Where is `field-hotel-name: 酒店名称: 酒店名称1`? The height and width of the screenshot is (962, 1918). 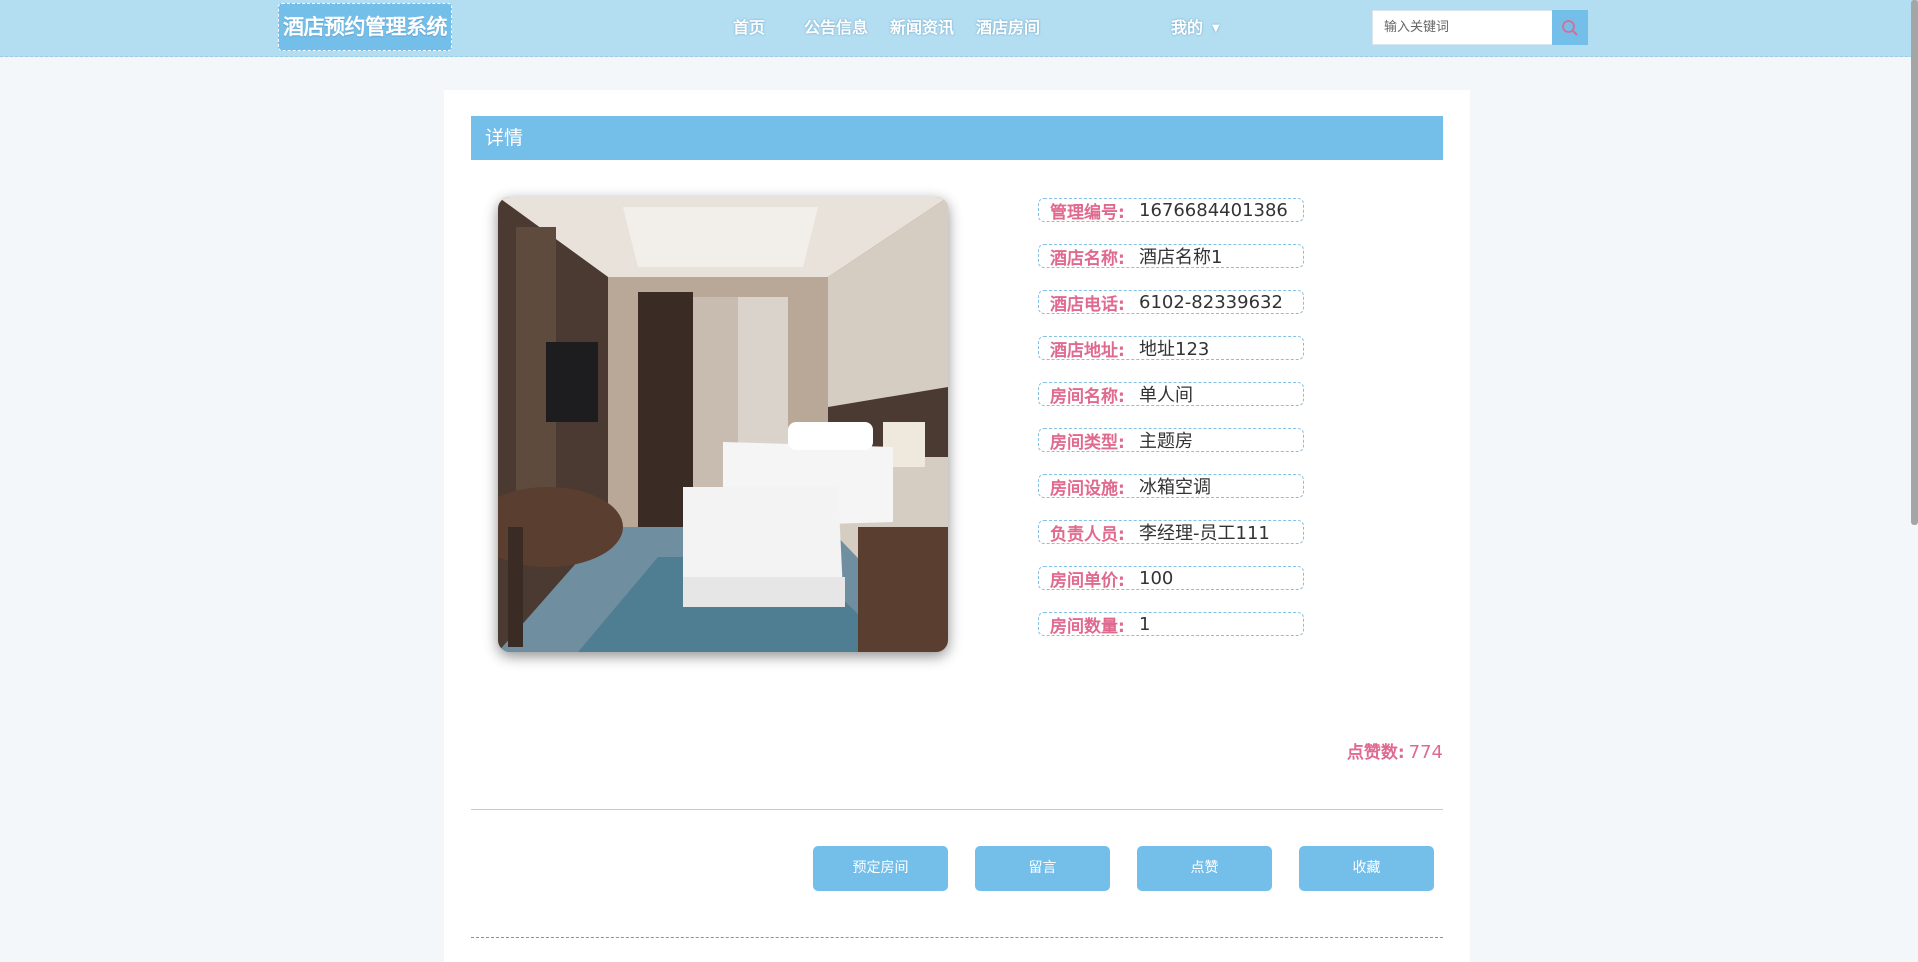 field-hotel-name: 酒店名称: 酒店名称1 is located at coordinates (1171, 256).